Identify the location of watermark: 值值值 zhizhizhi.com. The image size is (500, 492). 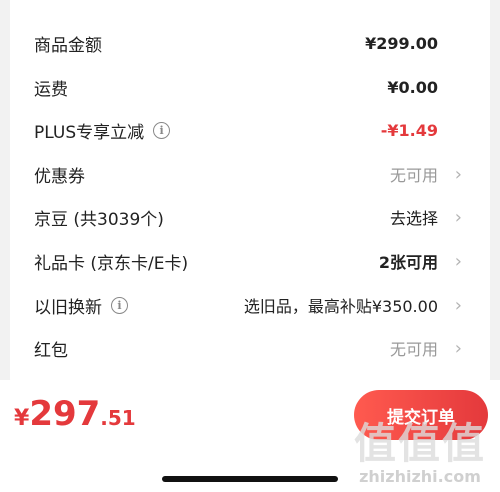
(420, 448).